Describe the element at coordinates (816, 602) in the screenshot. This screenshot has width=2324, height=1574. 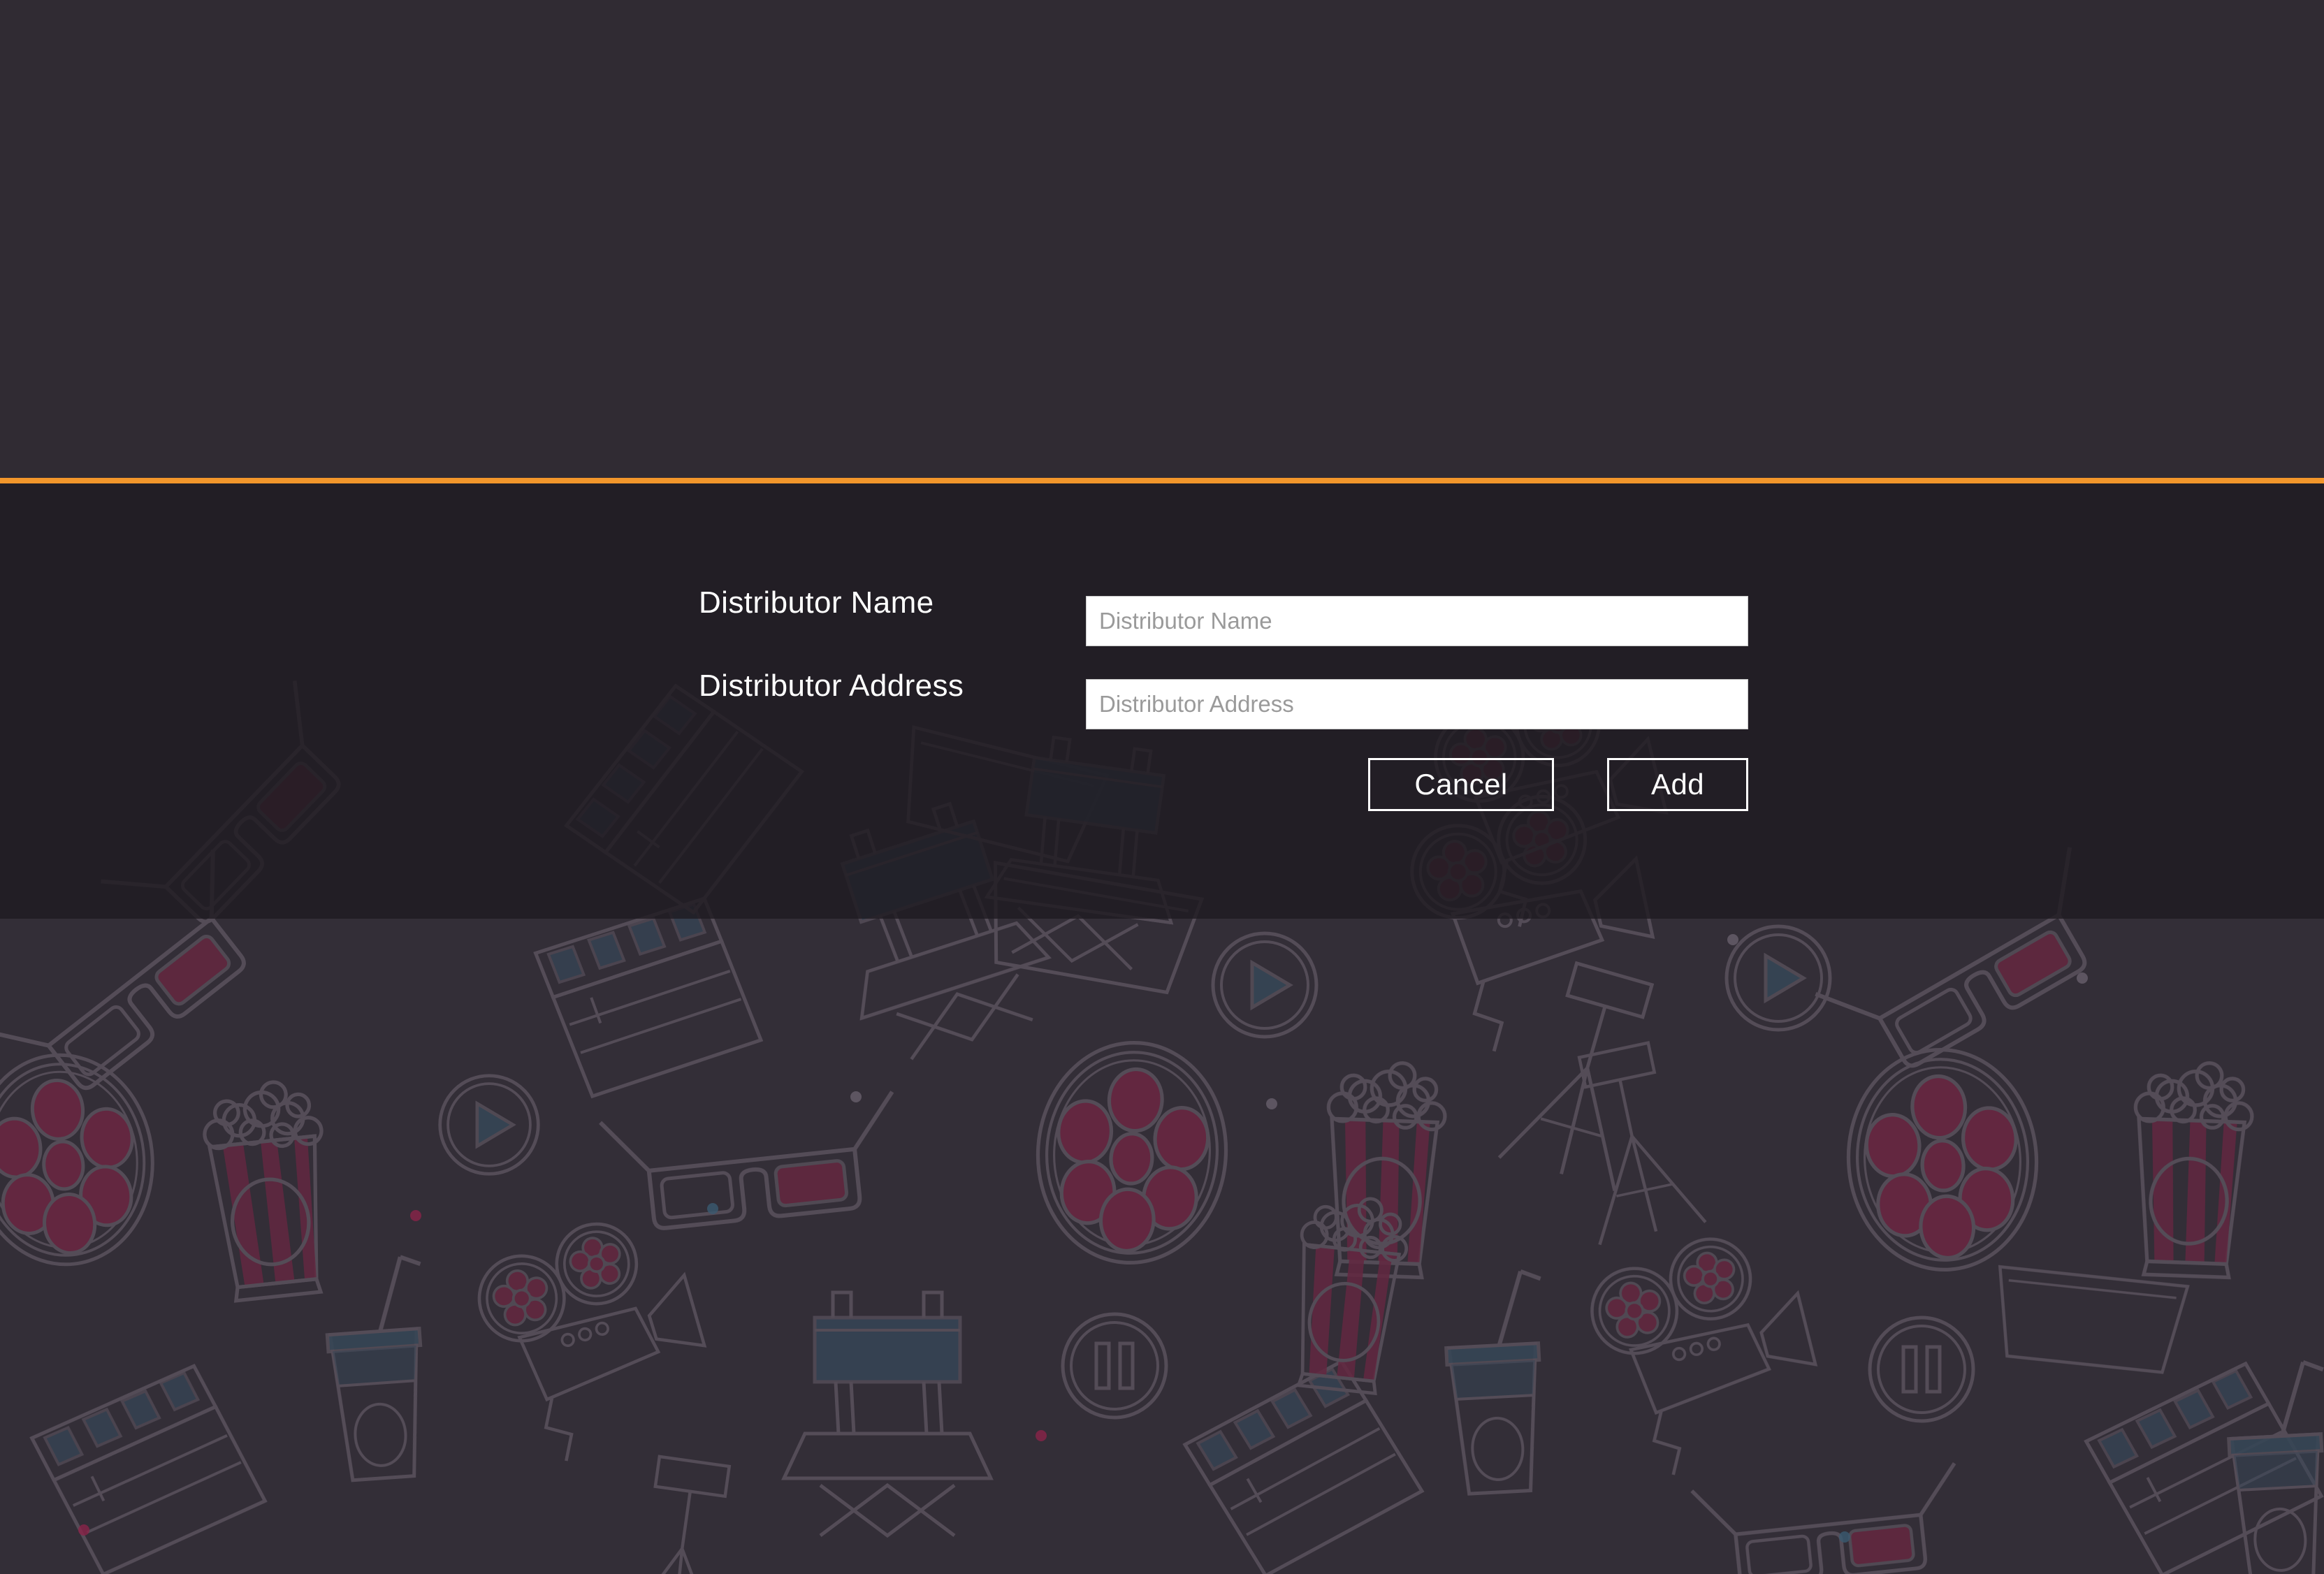
I see `distributor-name-label: Distributor Name` at that location.